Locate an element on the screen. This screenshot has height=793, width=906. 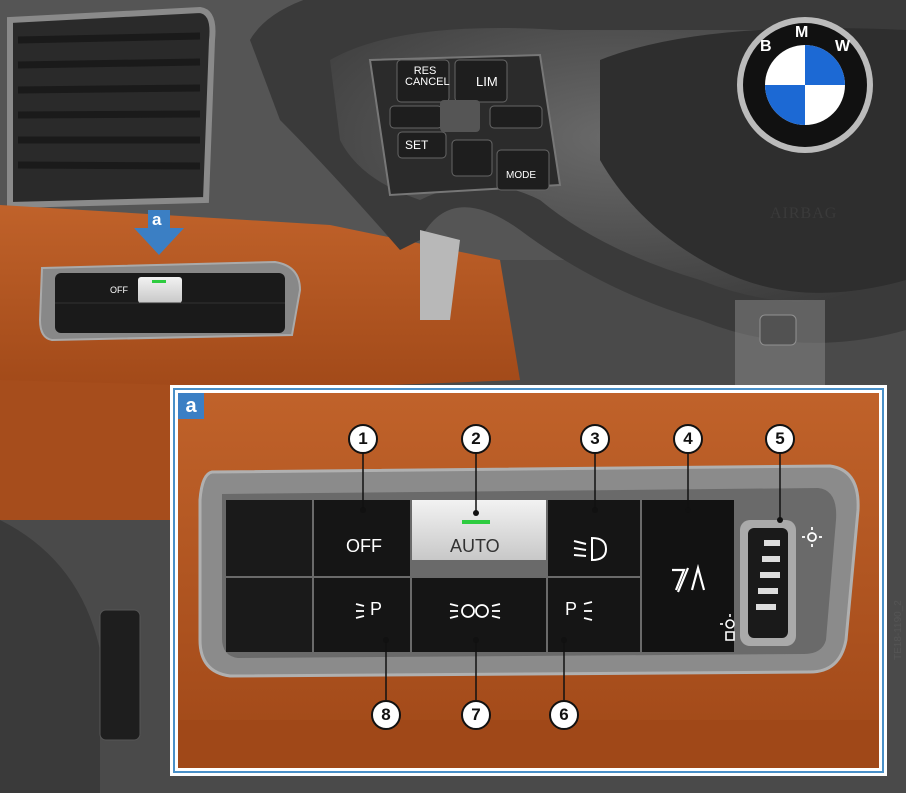
console-trim is located at coordinates (780, 345).